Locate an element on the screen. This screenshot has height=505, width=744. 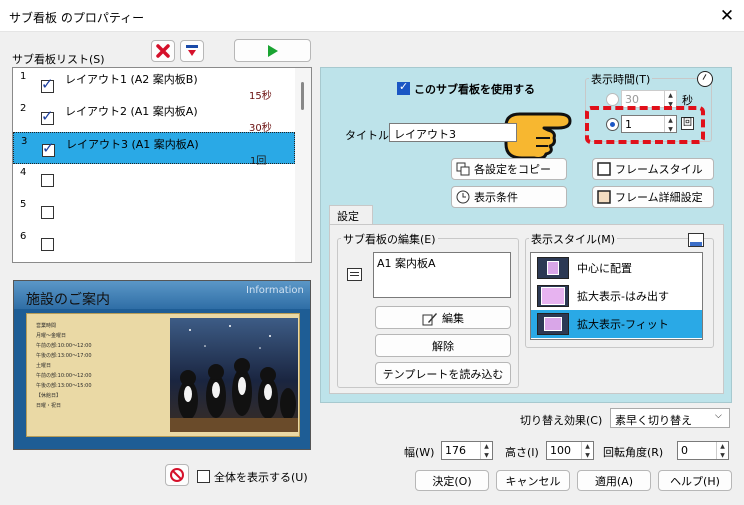
list-label: サブ看板リスト(S) is located at coordinates (58, 59).